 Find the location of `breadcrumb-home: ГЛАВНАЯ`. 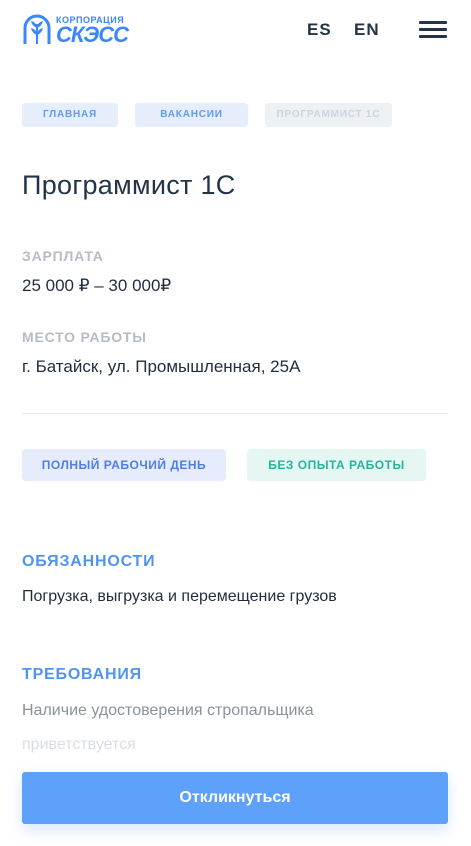

breadcrumb-home: ГЛАВНАЯ is located at coordinates (70, 115).